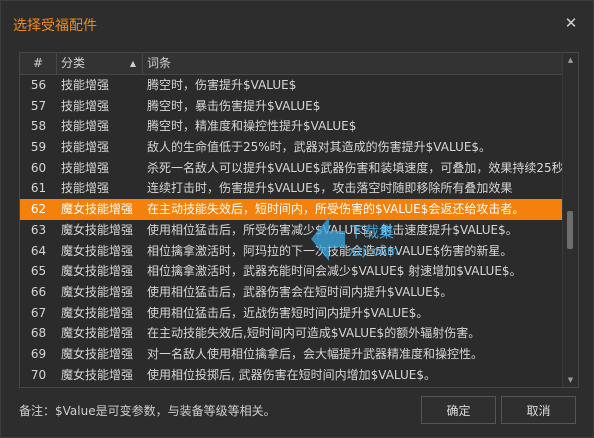 The image size is (594, 438). What do you see at coordinates (319, 147) in the screenshot?
I see `row-desc: 敌人的生命值低于25%时，武器对其造成的伤害提升$VALUE$。` at bounding box center [319, 147].